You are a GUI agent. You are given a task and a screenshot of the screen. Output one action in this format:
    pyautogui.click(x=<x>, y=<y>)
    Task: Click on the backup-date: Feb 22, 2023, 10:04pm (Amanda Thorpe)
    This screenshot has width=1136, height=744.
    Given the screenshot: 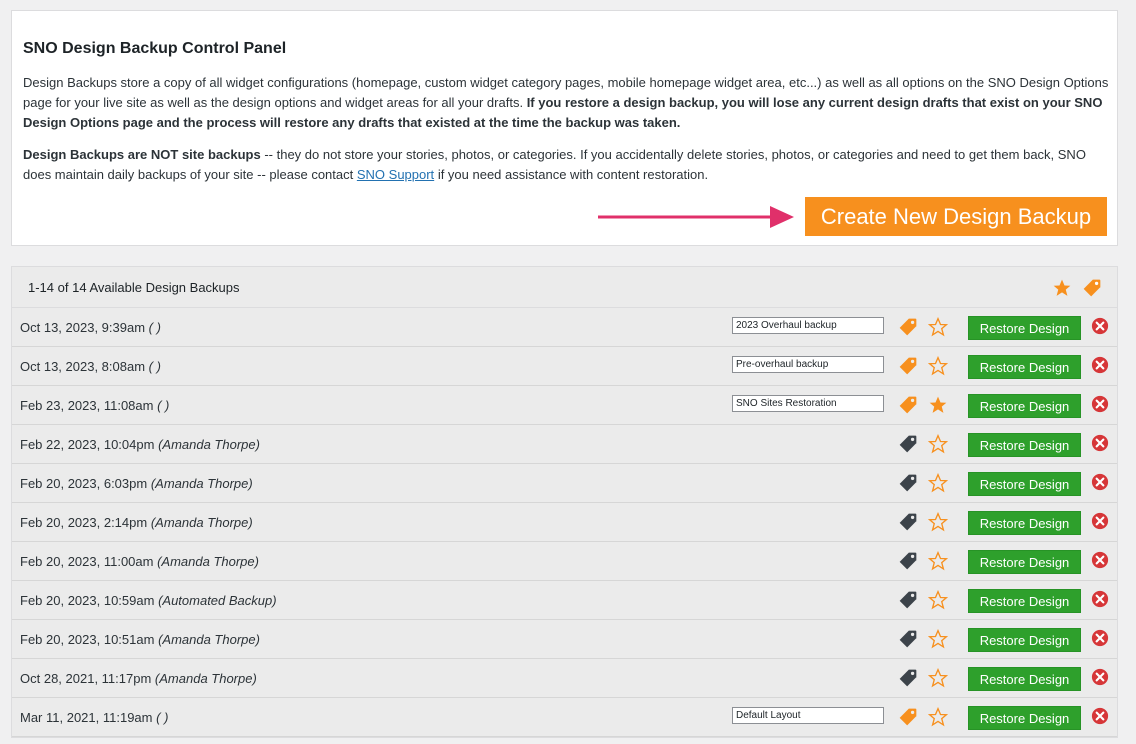 What is the action you would take?
    pyautogui.click(x=140, y=444)
    